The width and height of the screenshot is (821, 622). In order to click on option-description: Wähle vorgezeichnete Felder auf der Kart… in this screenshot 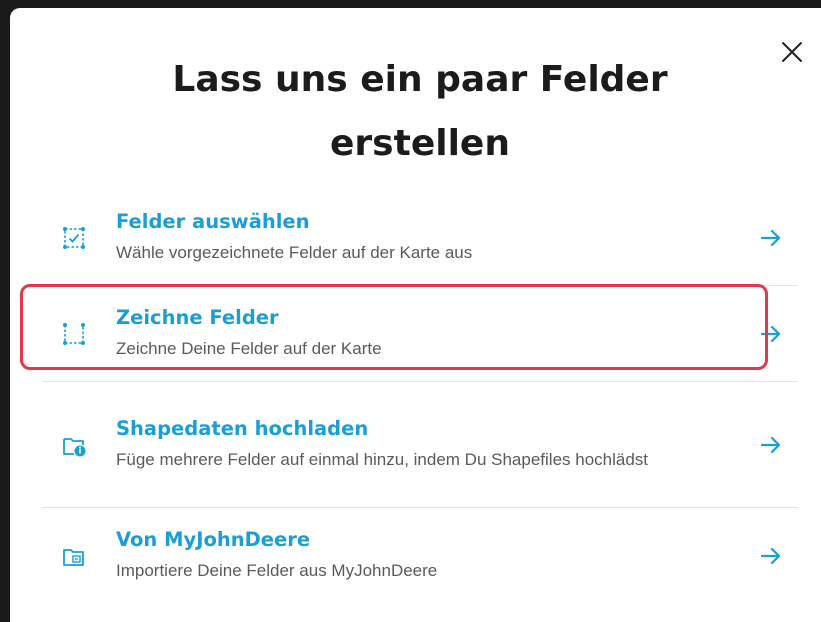, I will do `click(294, 252)`.